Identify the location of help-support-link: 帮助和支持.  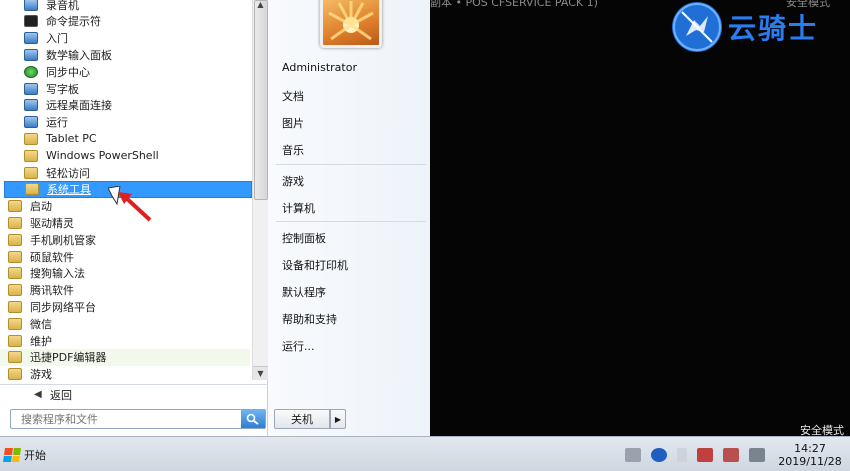
(309, 319).